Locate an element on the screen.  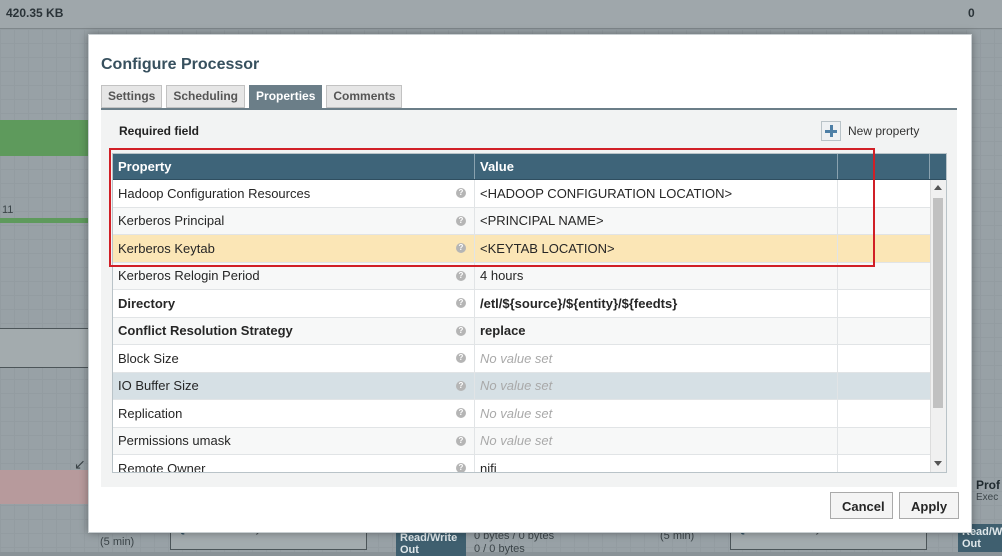
canvas-count: 11 is located at coordinates (8, 210).